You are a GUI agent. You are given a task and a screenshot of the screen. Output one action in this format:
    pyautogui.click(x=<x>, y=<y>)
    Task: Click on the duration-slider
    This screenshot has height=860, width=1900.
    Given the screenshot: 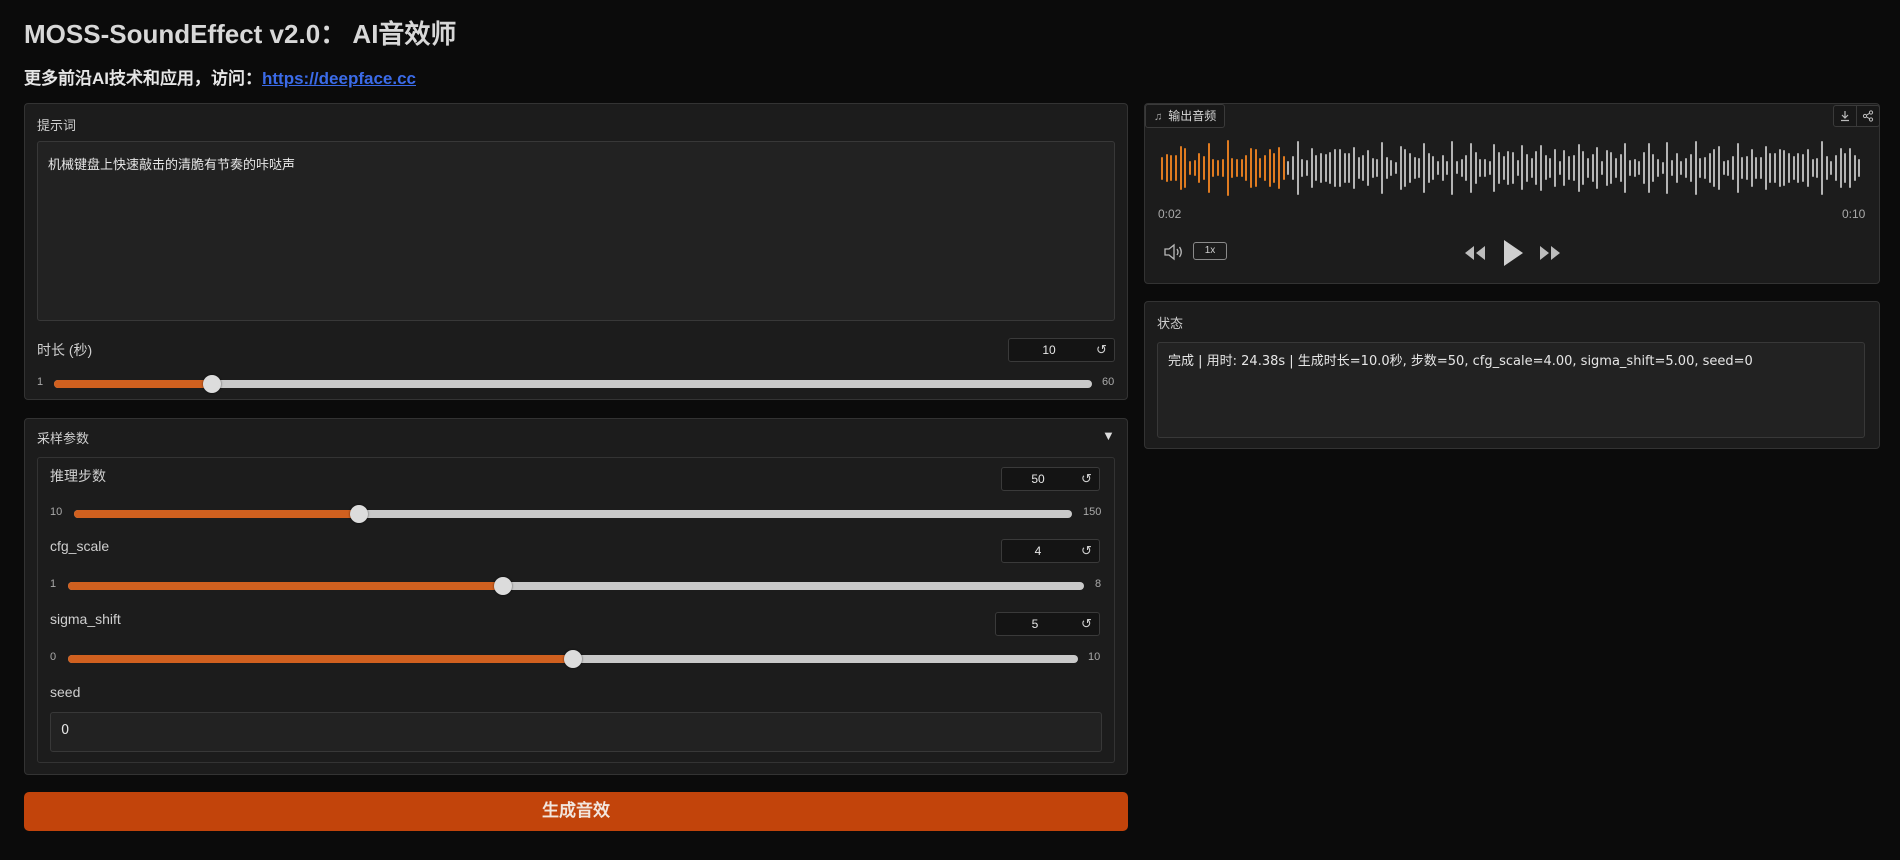 What is the action you would take?
    pyautogui.click(x=573, y=384)
    